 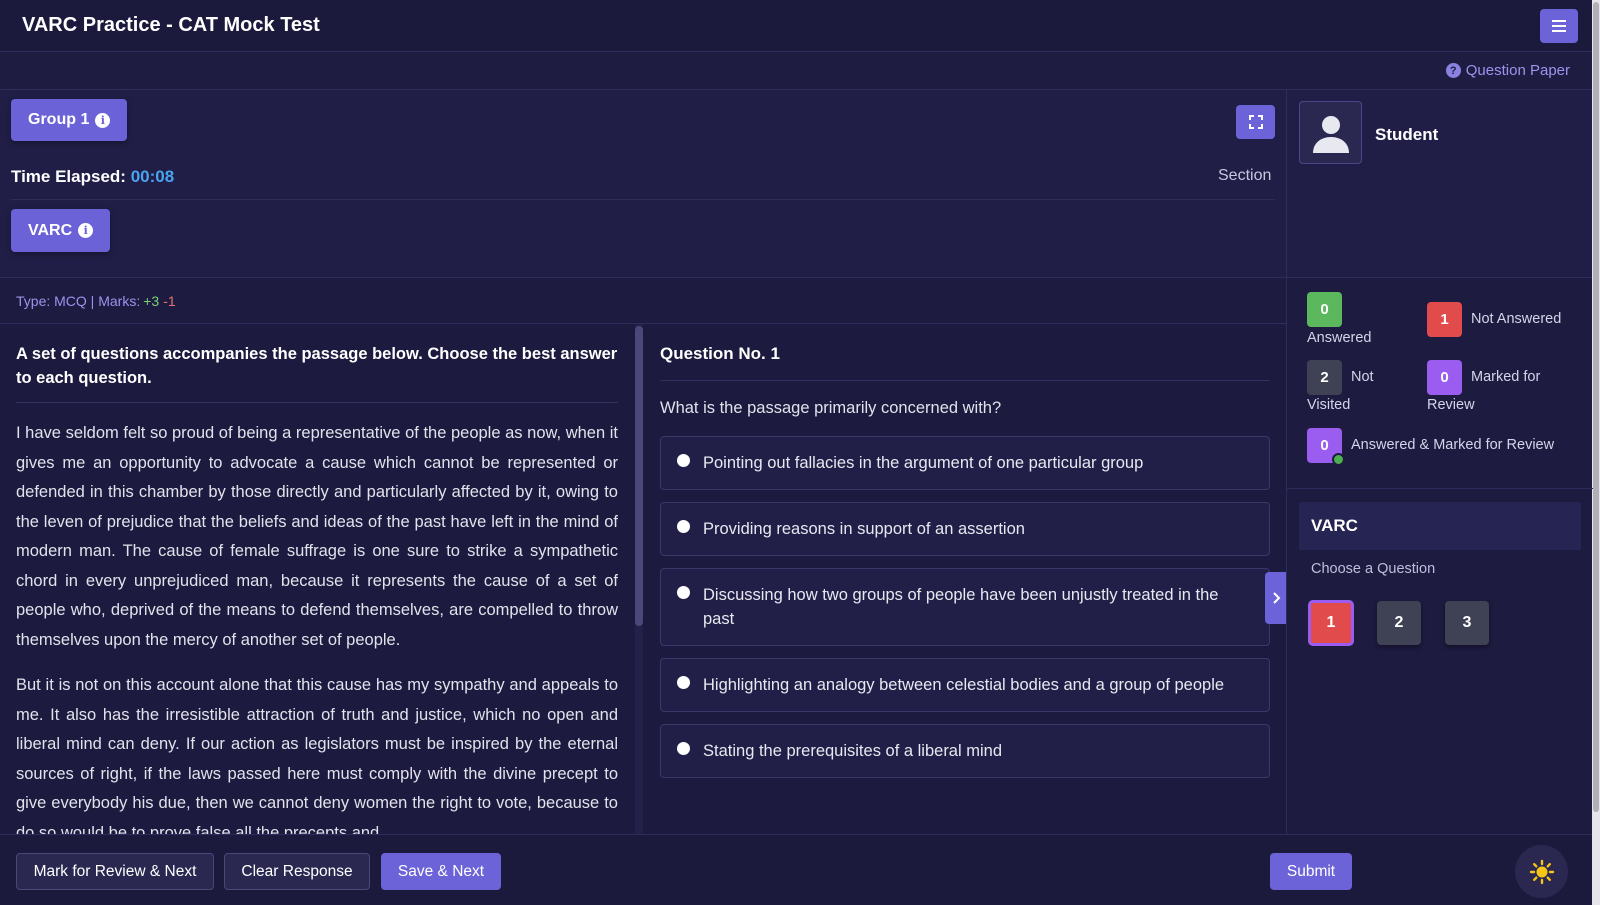 I want to click on user-icon, so click(x=1330, y=134).